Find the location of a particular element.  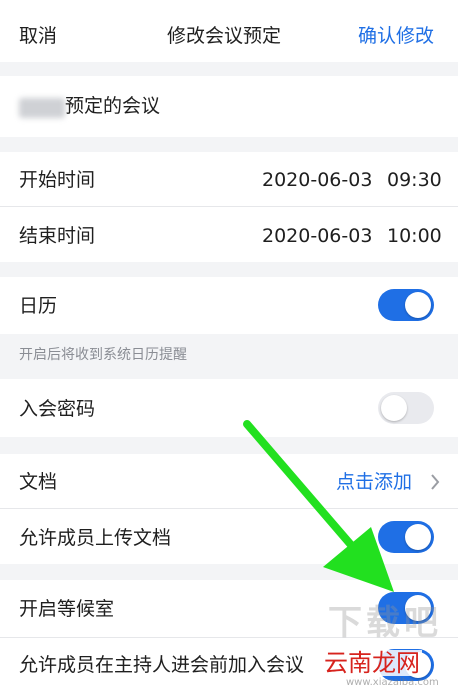

header-bar: 取消 修改会议预定 确认修改 is located at coordinates (229, 31).